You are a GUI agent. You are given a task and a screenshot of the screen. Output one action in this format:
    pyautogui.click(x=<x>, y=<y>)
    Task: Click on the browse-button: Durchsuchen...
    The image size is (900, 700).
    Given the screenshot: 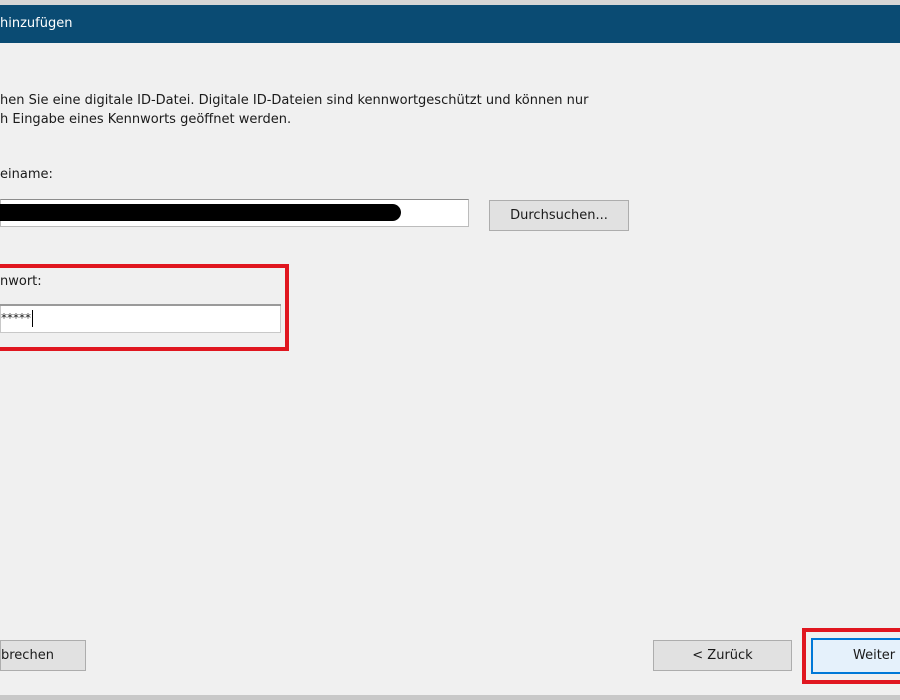 What is the action you would take?
    pyautogui.click(x=559, y=215)
    